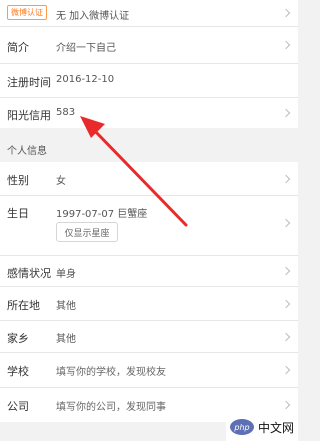  I want to click on school-label: 学校, so click(18, 371).